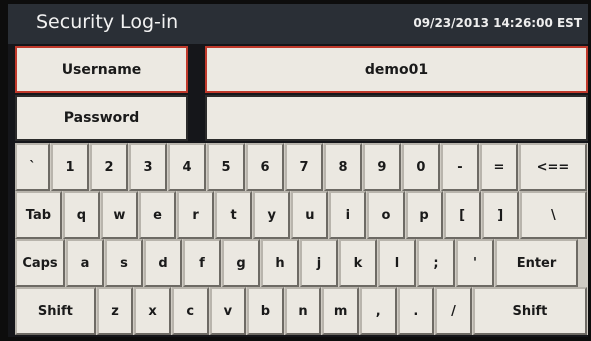 The height and width of the screenshot is (341, 591). Describe the element at coordinates (378, 311) in the screenshot. I see `key-comma: ,` at that location.